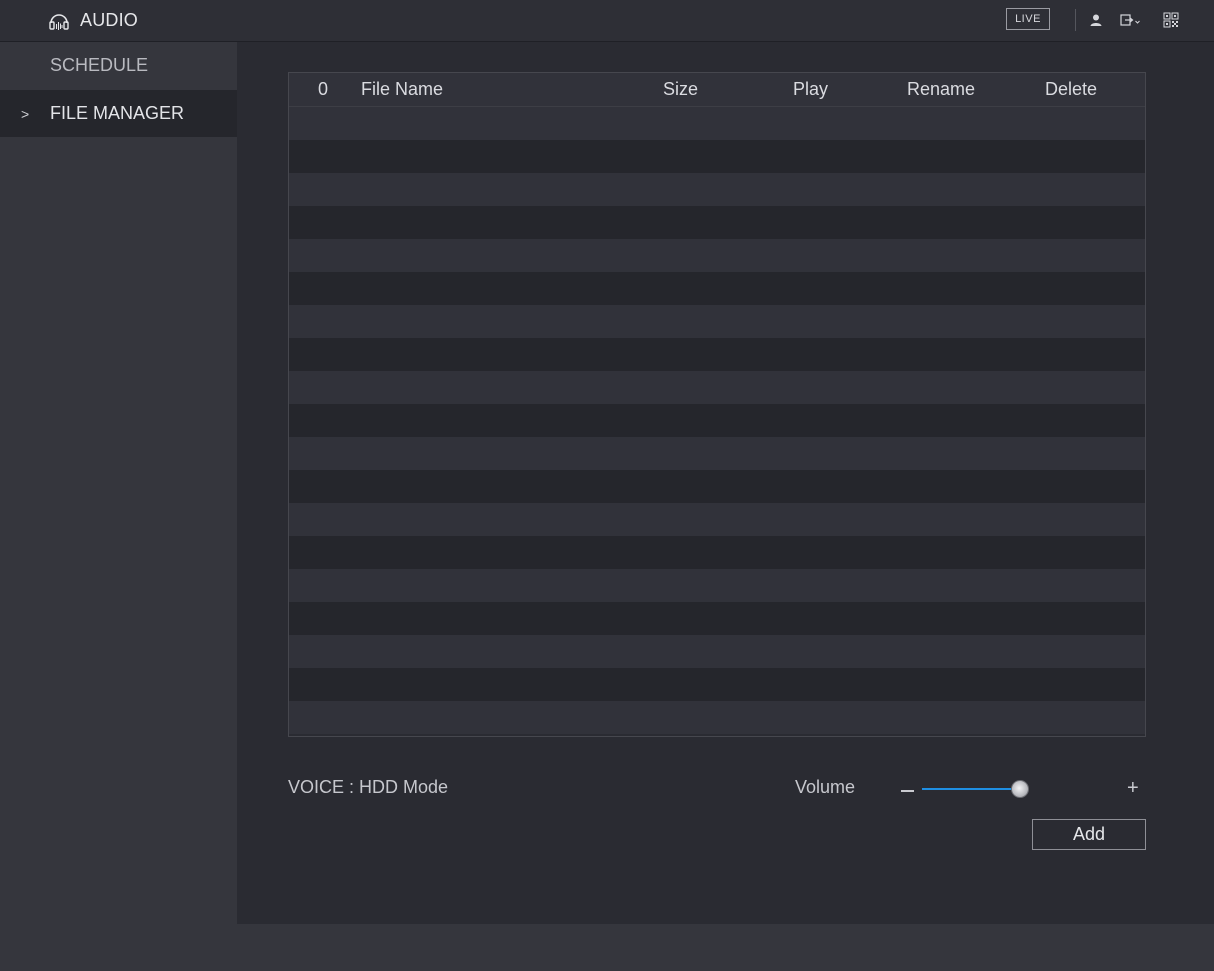 This screenshot has width=1214, height=971. I want to click on volume-slider-handle, so click(1020, 789).